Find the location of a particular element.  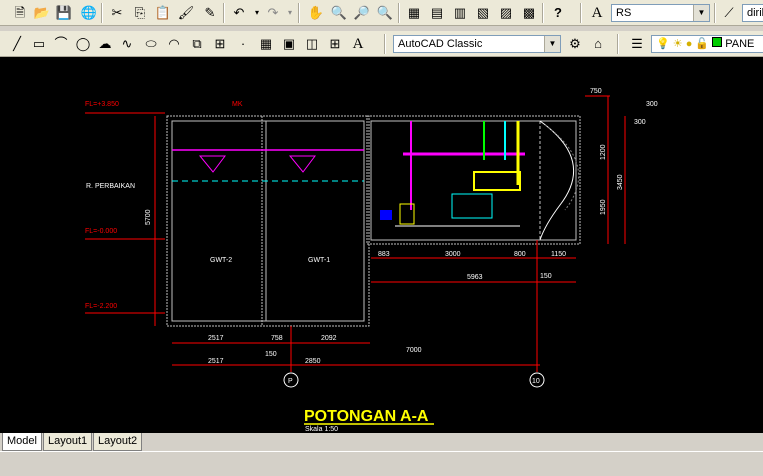

arc-icon: ⌒ is located at coordinates (61, 44).